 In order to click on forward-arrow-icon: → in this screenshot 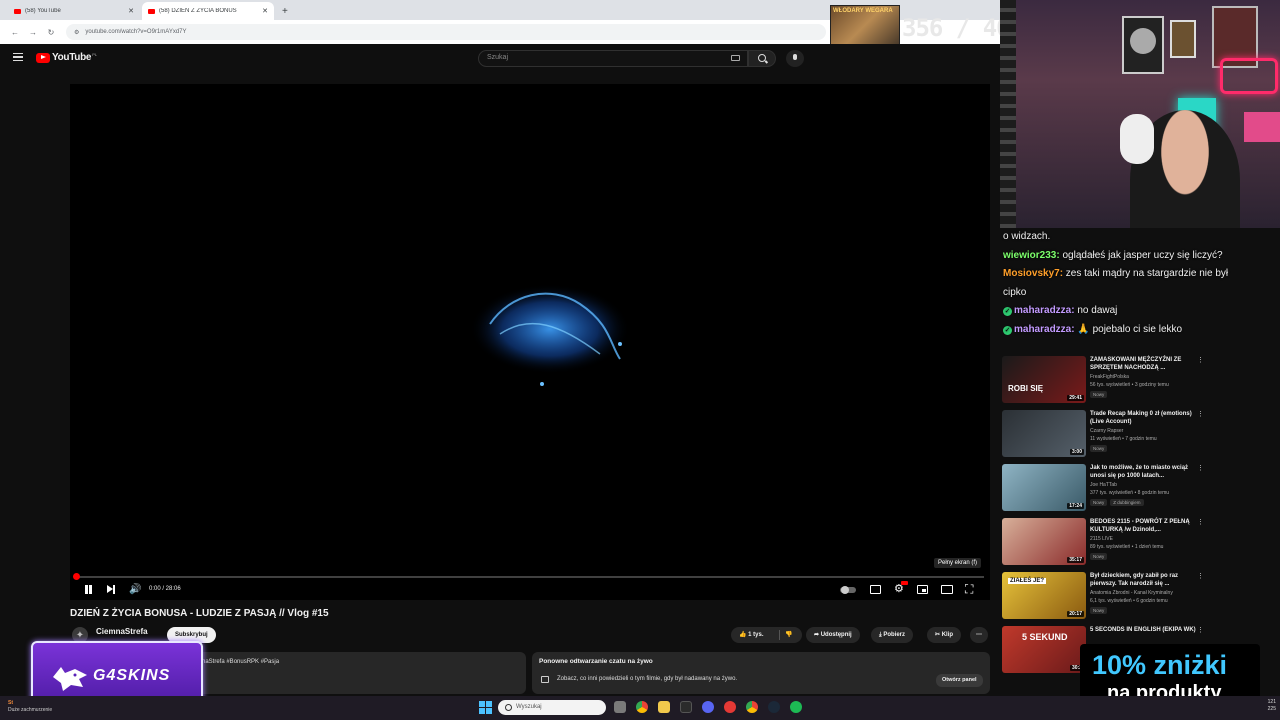, I will do `click(33, 32)`.